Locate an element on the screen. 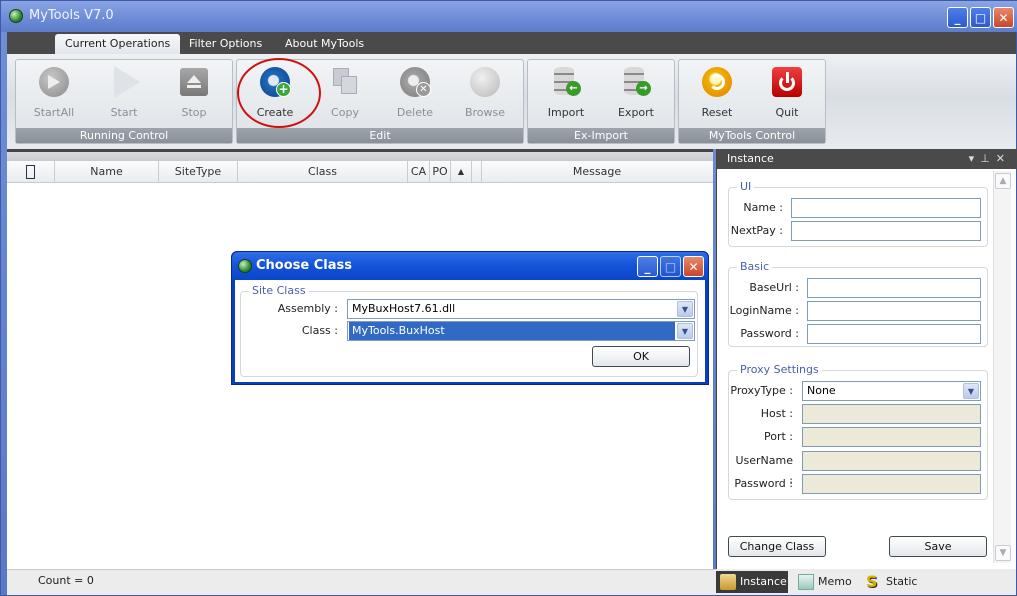  column-po: PO is located at coordinates (440, 172).